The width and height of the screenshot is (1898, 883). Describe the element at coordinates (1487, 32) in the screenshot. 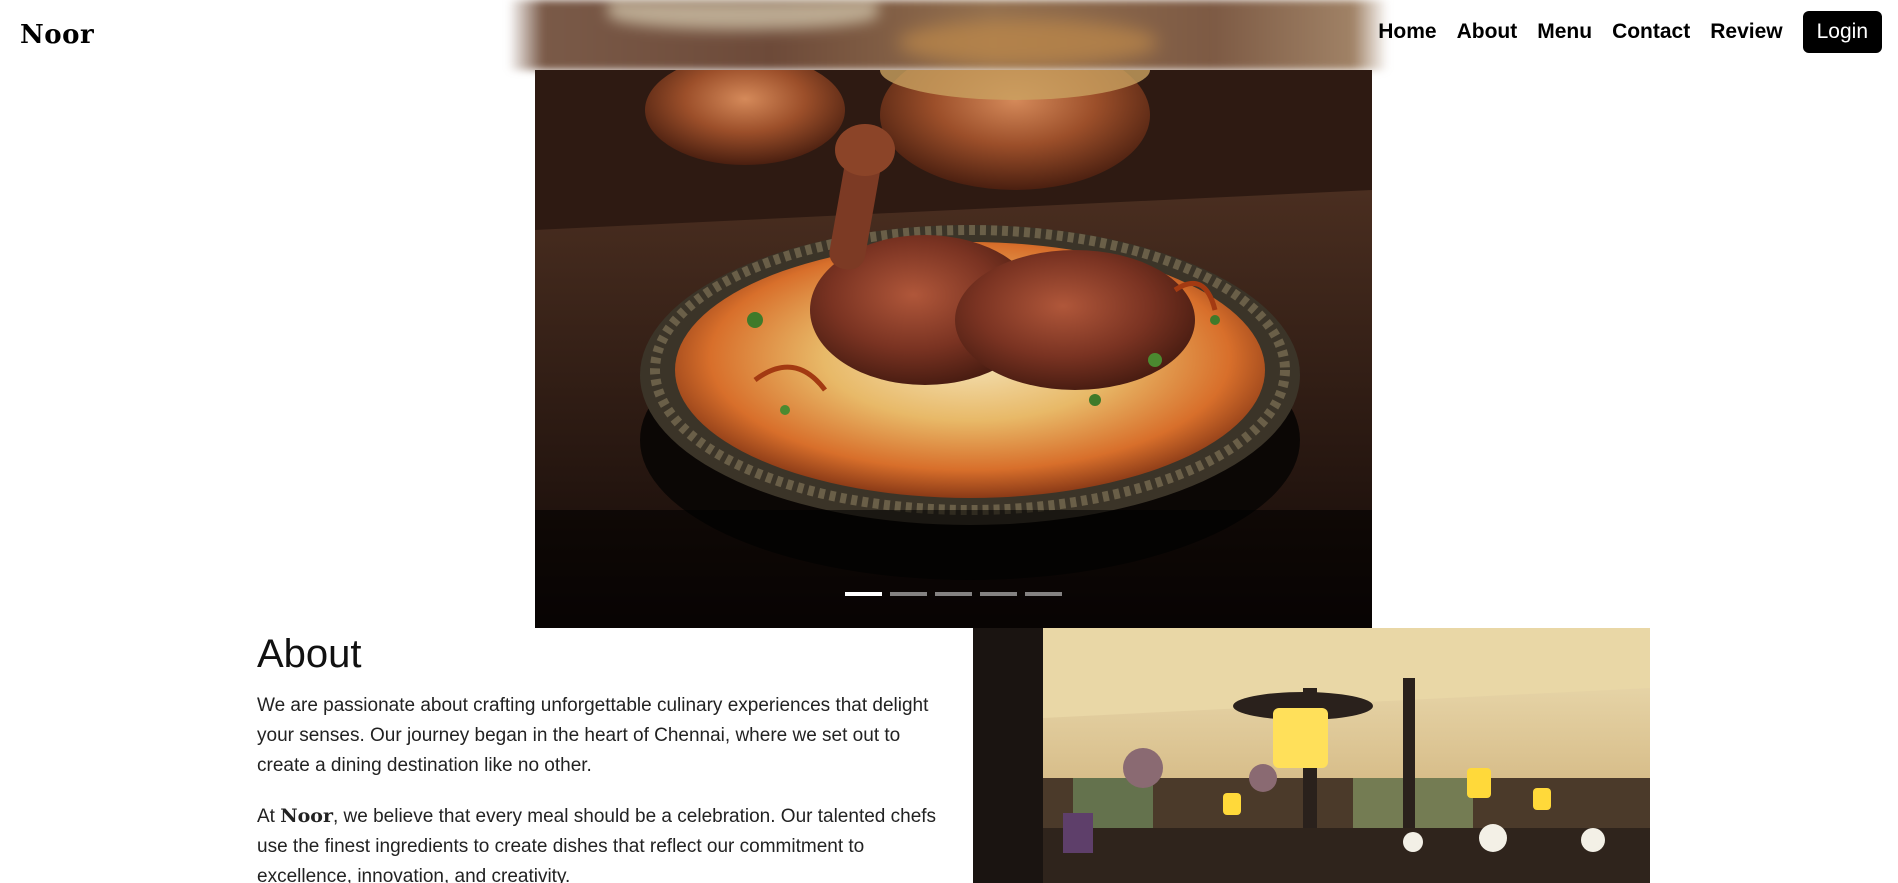

I see `nav-link-about: About` at that location.